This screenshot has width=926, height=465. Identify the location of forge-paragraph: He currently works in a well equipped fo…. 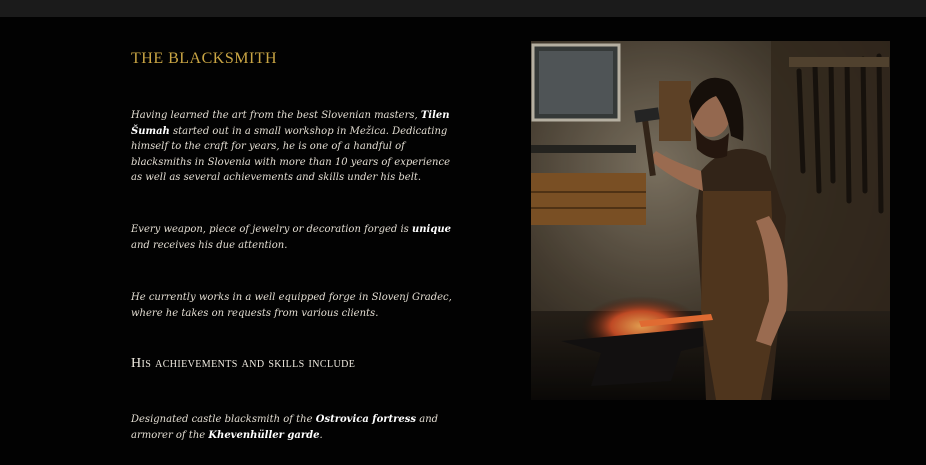
(291, 305).